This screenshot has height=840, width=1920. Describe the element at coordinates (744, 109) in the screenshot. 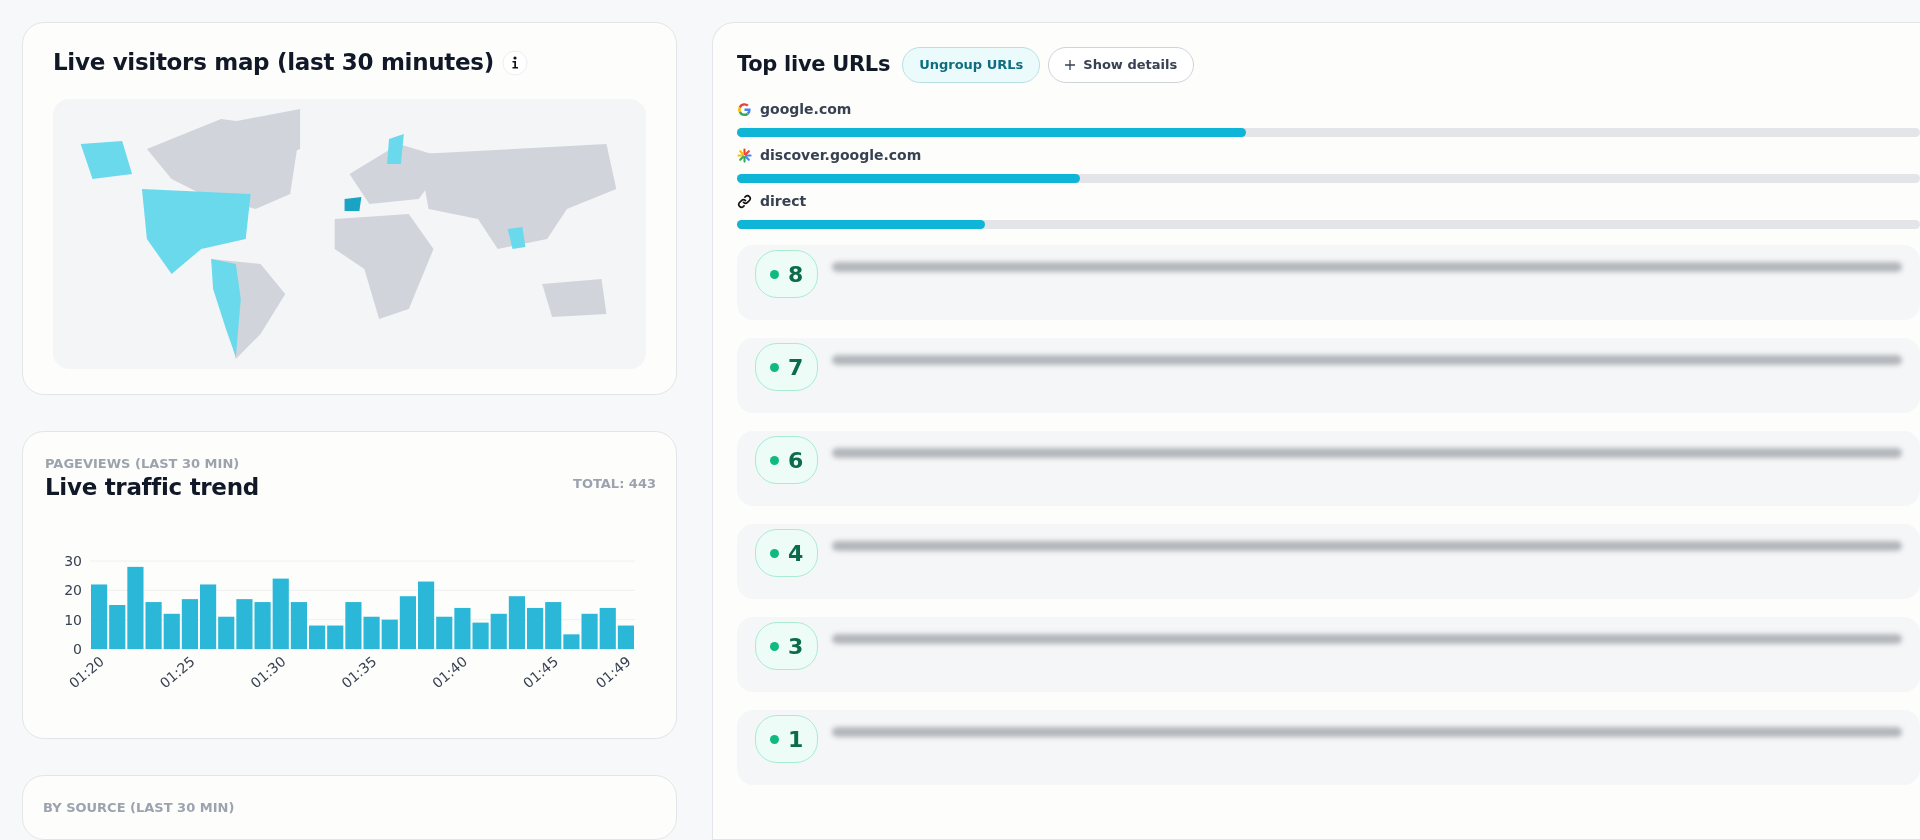

I see `g-logo-icon` at that location.